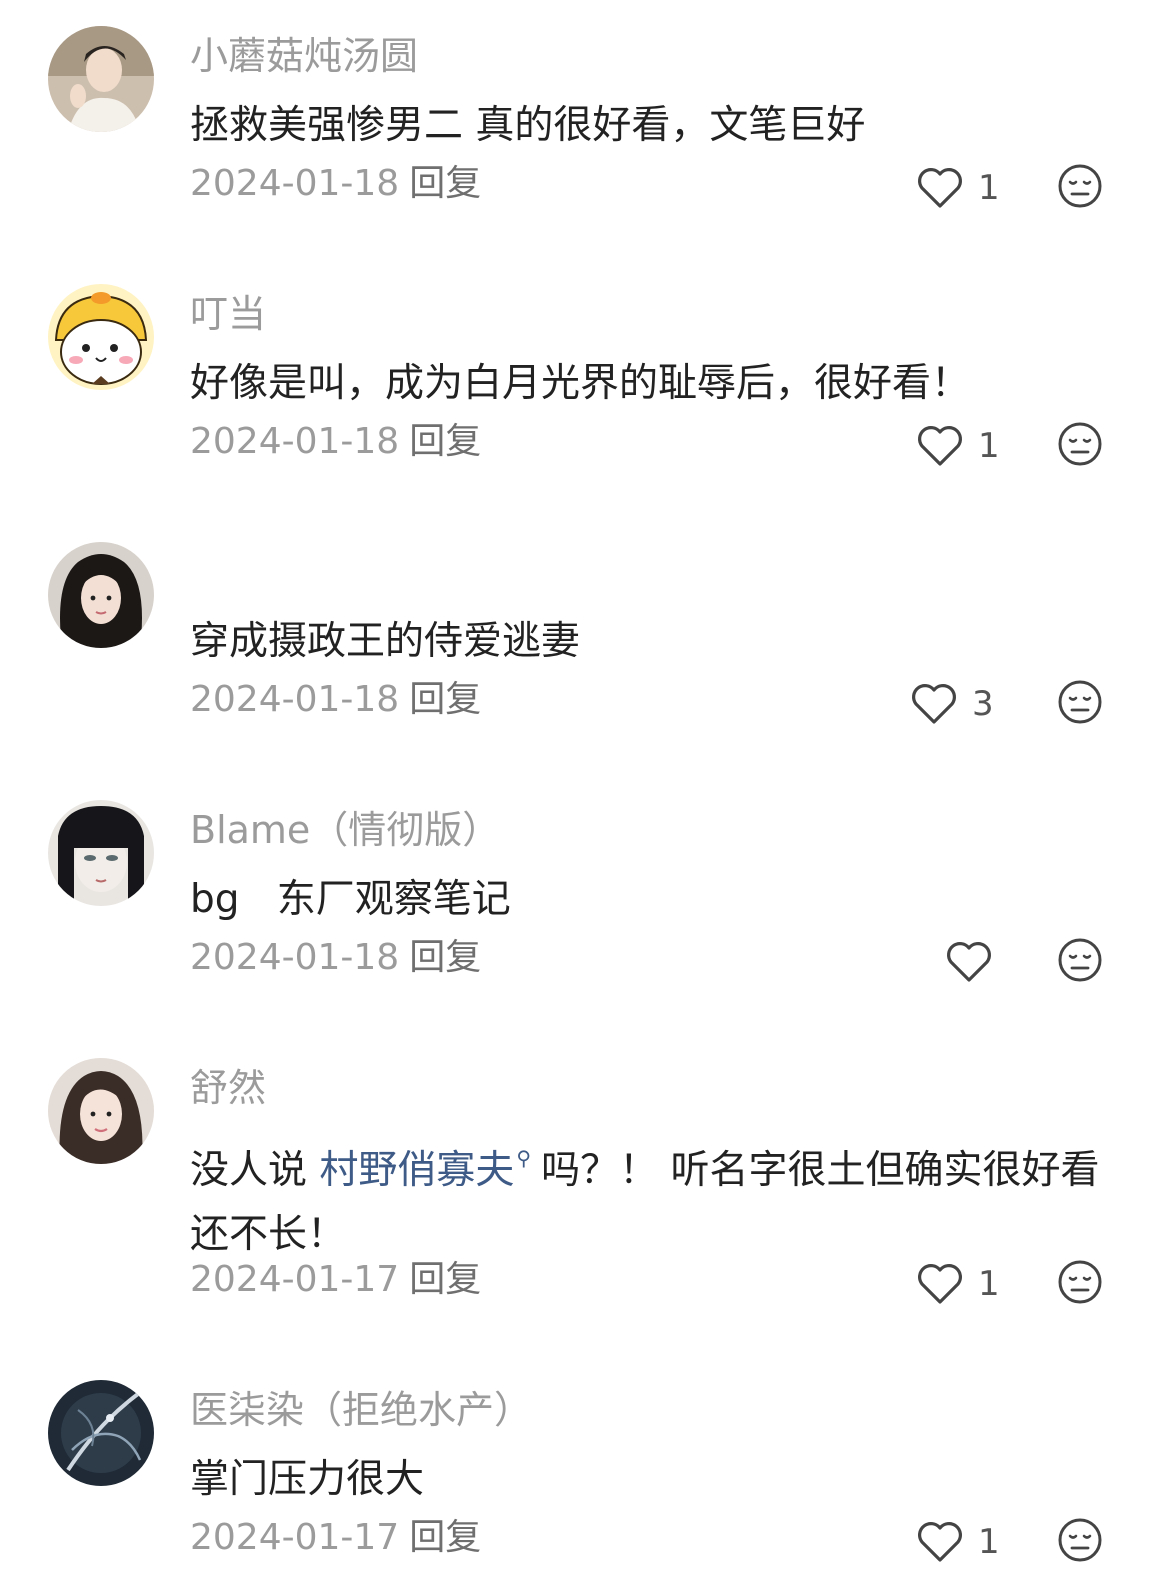  I want to click on comment-text: 好像是叫，成为白月光界的耻辱后，很好看！, so click(580, 383).